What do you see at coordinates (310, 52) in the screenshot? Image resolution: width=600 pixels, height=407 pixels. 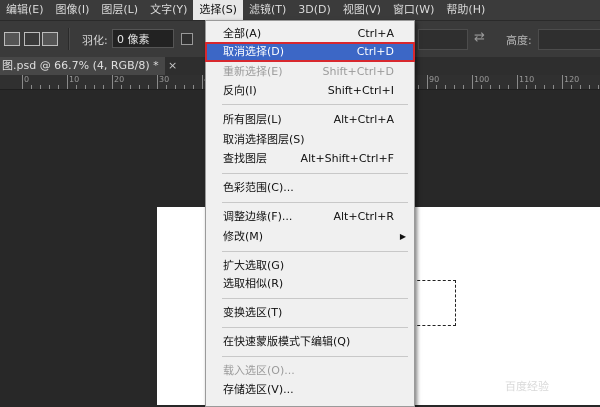 I see `menu-item-deselect: 取消选择(D) Ctrl+D` at bounding box center [310, 52].